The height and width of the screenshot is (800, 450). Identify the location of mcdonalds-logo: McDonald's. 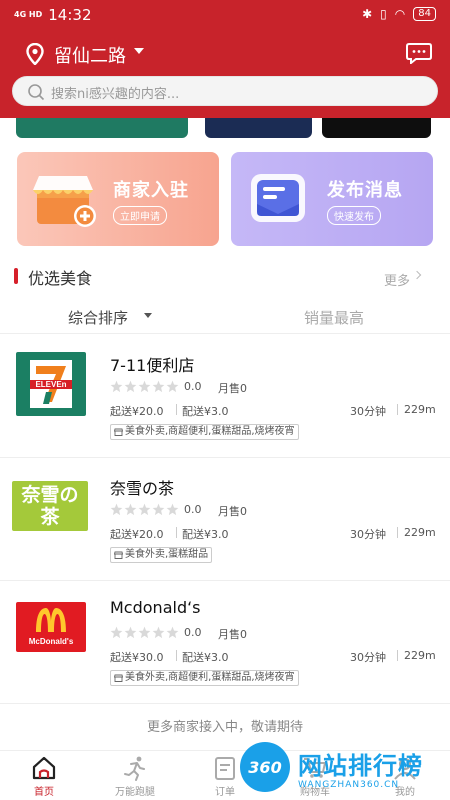
(51, 627).